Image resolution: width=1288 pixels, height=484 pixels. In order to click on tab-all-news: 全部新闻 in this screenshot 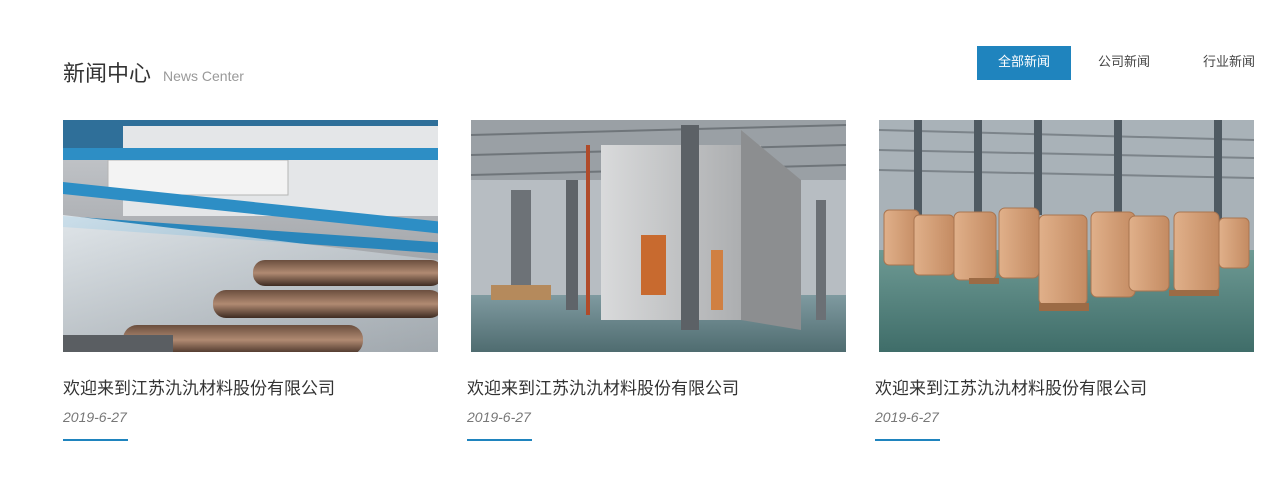, I will do `click(1024, 63)`.